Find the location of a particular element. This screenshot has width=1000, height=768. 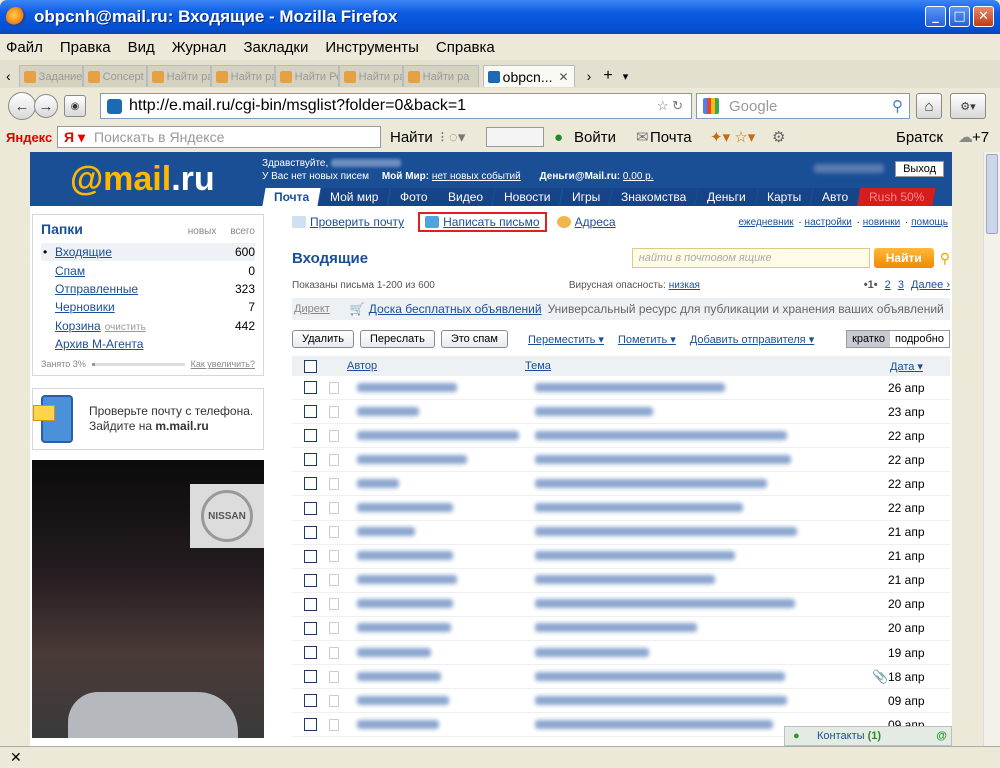

table-row: 23 апр is located at coordinates (621, 412).